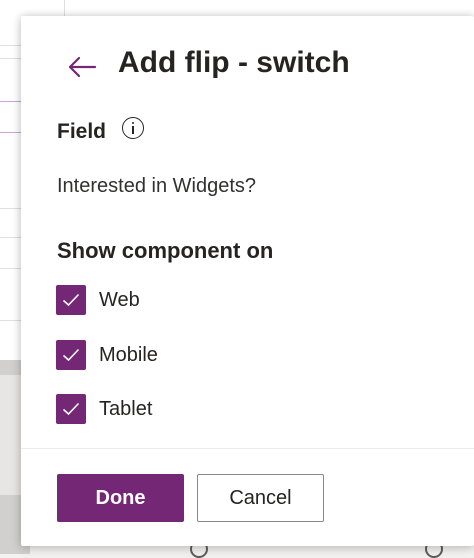 This screenshot has height=558, width=474. What do you see at coordinates (165, 250) in the screenshot?
I see `show-component-on-heading: Show component on` at bounding box center [165, 250].